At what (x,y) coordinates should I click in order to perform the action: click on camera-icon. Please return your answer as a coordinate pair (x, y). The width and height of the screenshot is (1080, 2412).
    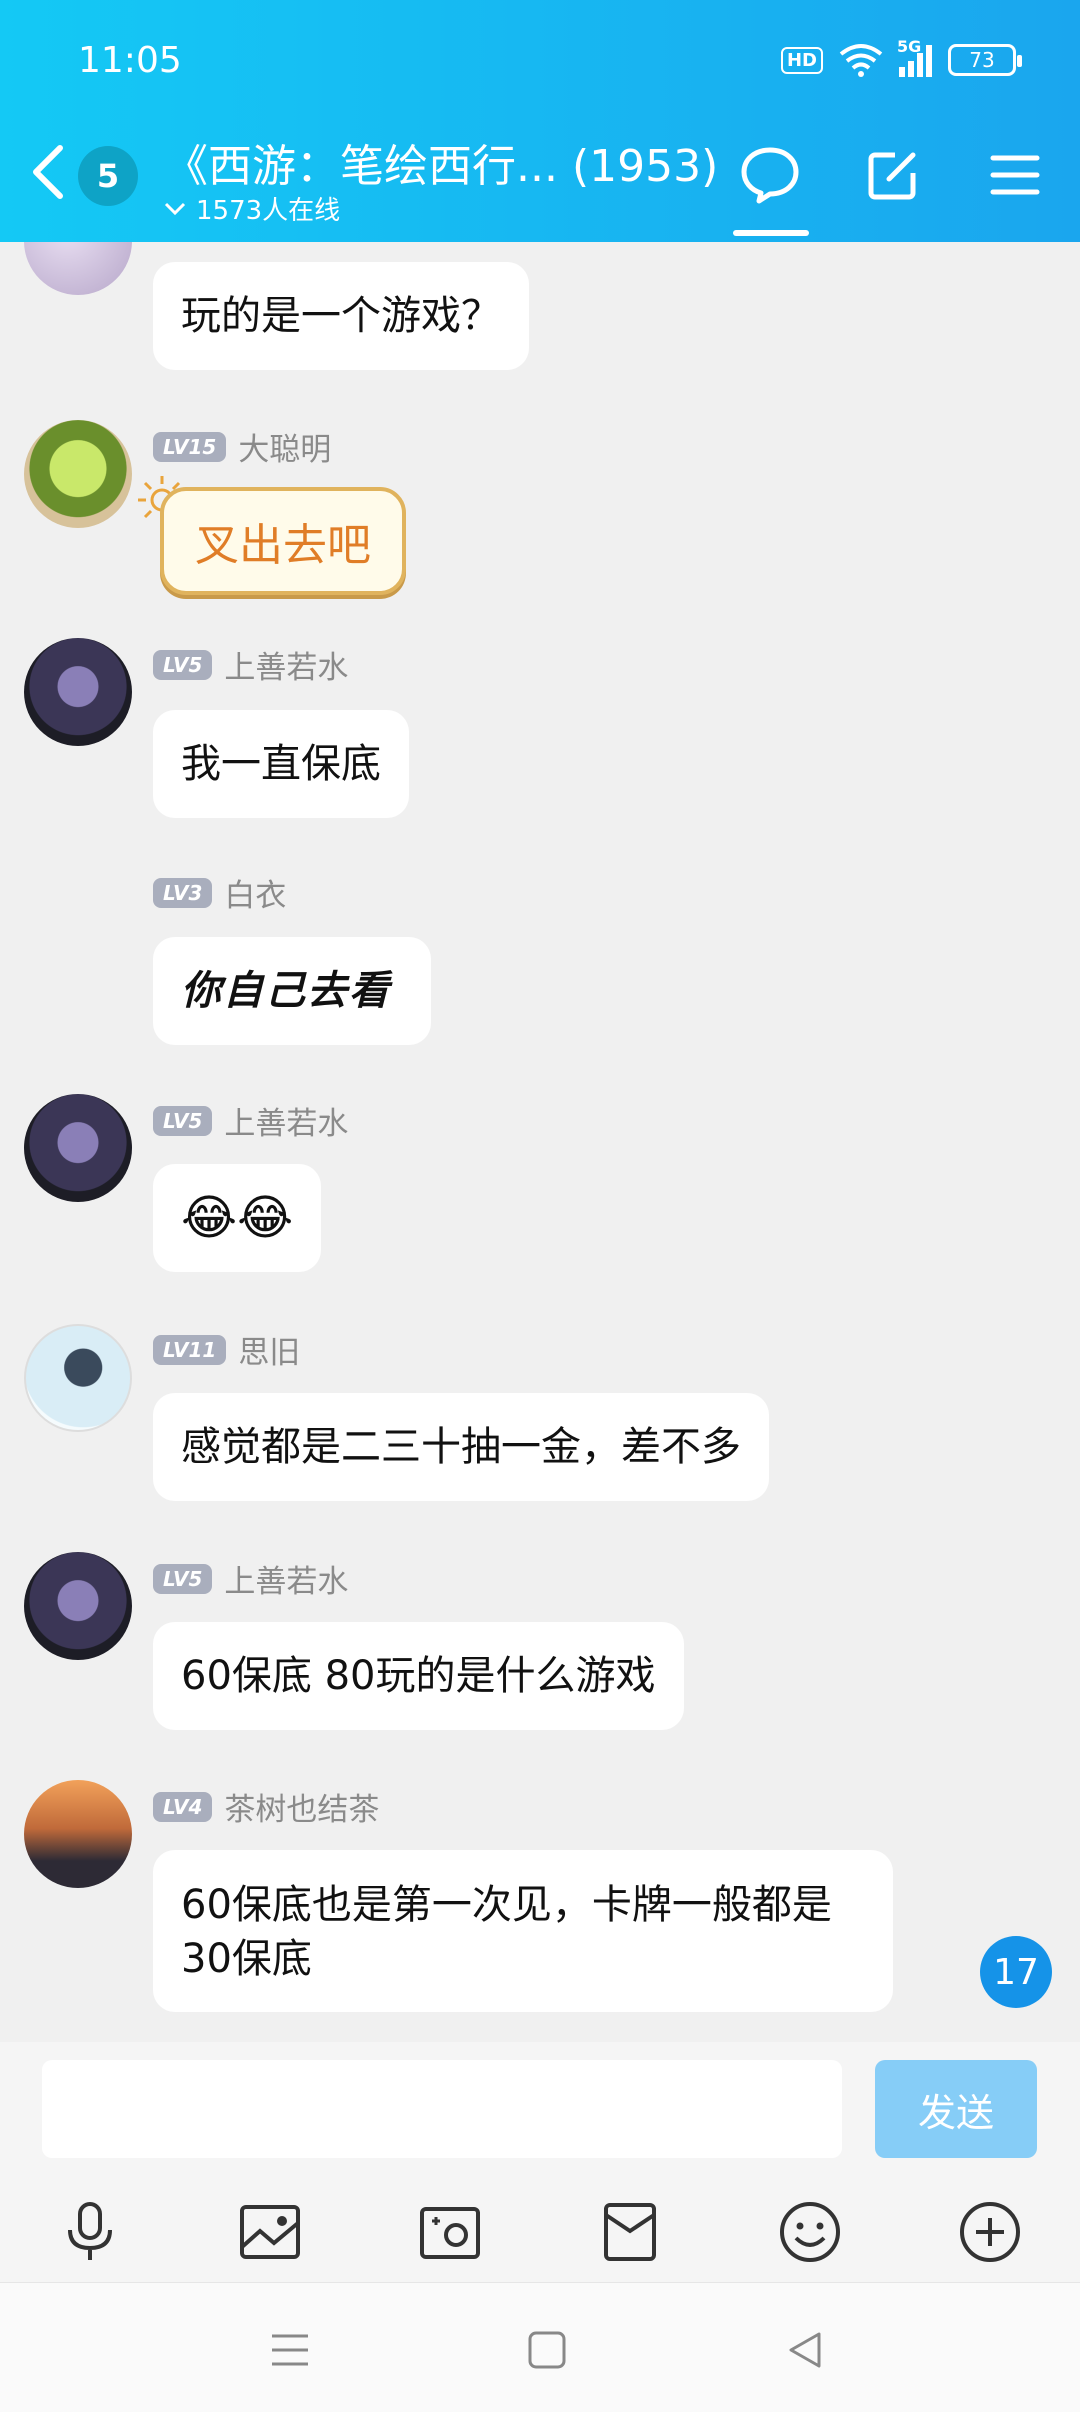
    Looking at the image, I should click on (450, 2233).